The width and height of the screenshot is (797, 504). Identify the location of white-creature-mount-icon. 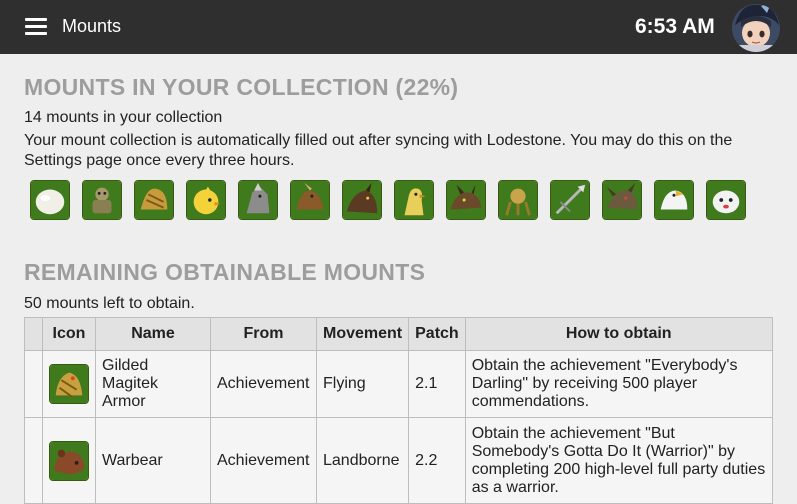
(726, 200).